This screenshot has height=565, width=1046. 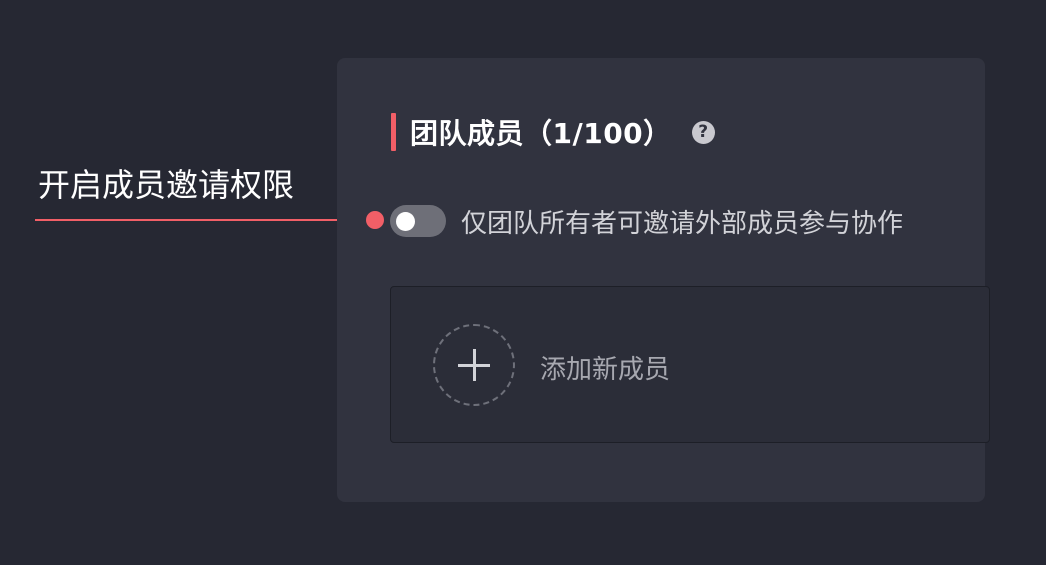 I want to click on panel-header: 团队成员（1/100） ?, so click(x=553, y=132).